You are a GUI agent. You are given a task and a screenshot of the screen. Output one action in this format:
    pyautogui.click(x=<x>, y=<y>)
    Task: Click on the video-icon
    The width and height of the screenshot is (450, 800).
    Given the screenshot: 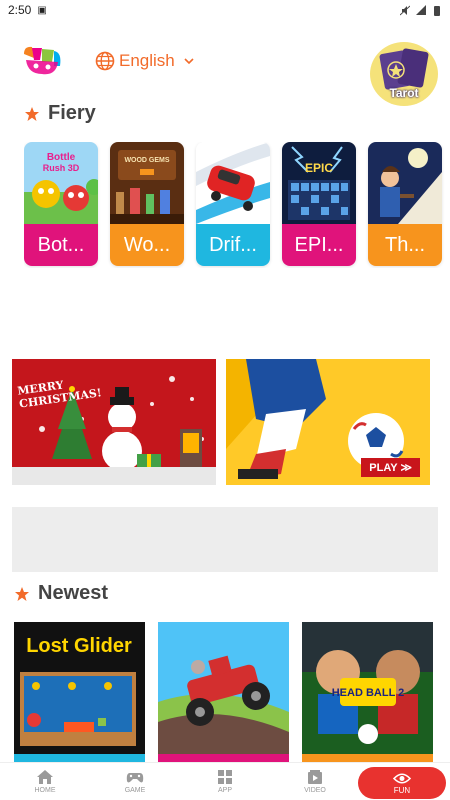 What is the action you would take?
    pyautogui.click(x=315, y=777)
    